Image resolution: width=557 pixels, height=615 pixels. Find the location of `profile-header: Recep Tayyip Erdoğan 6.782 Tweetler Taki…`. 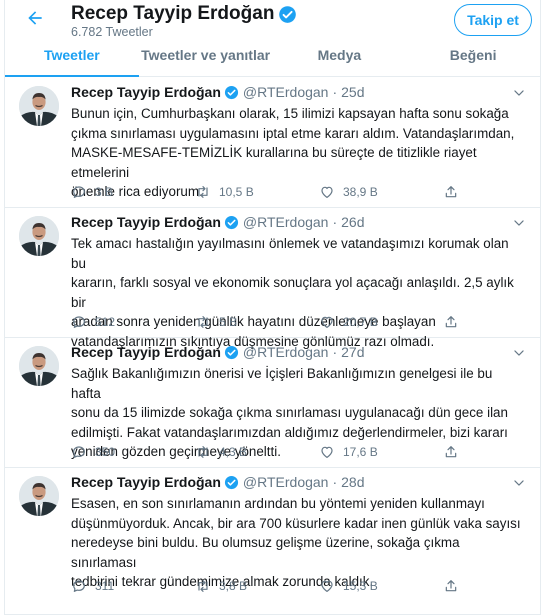

profile-header: Recep Tayyip Erdoğan 6.782 Tweetler Taki… is located at coordinates (272, 20).